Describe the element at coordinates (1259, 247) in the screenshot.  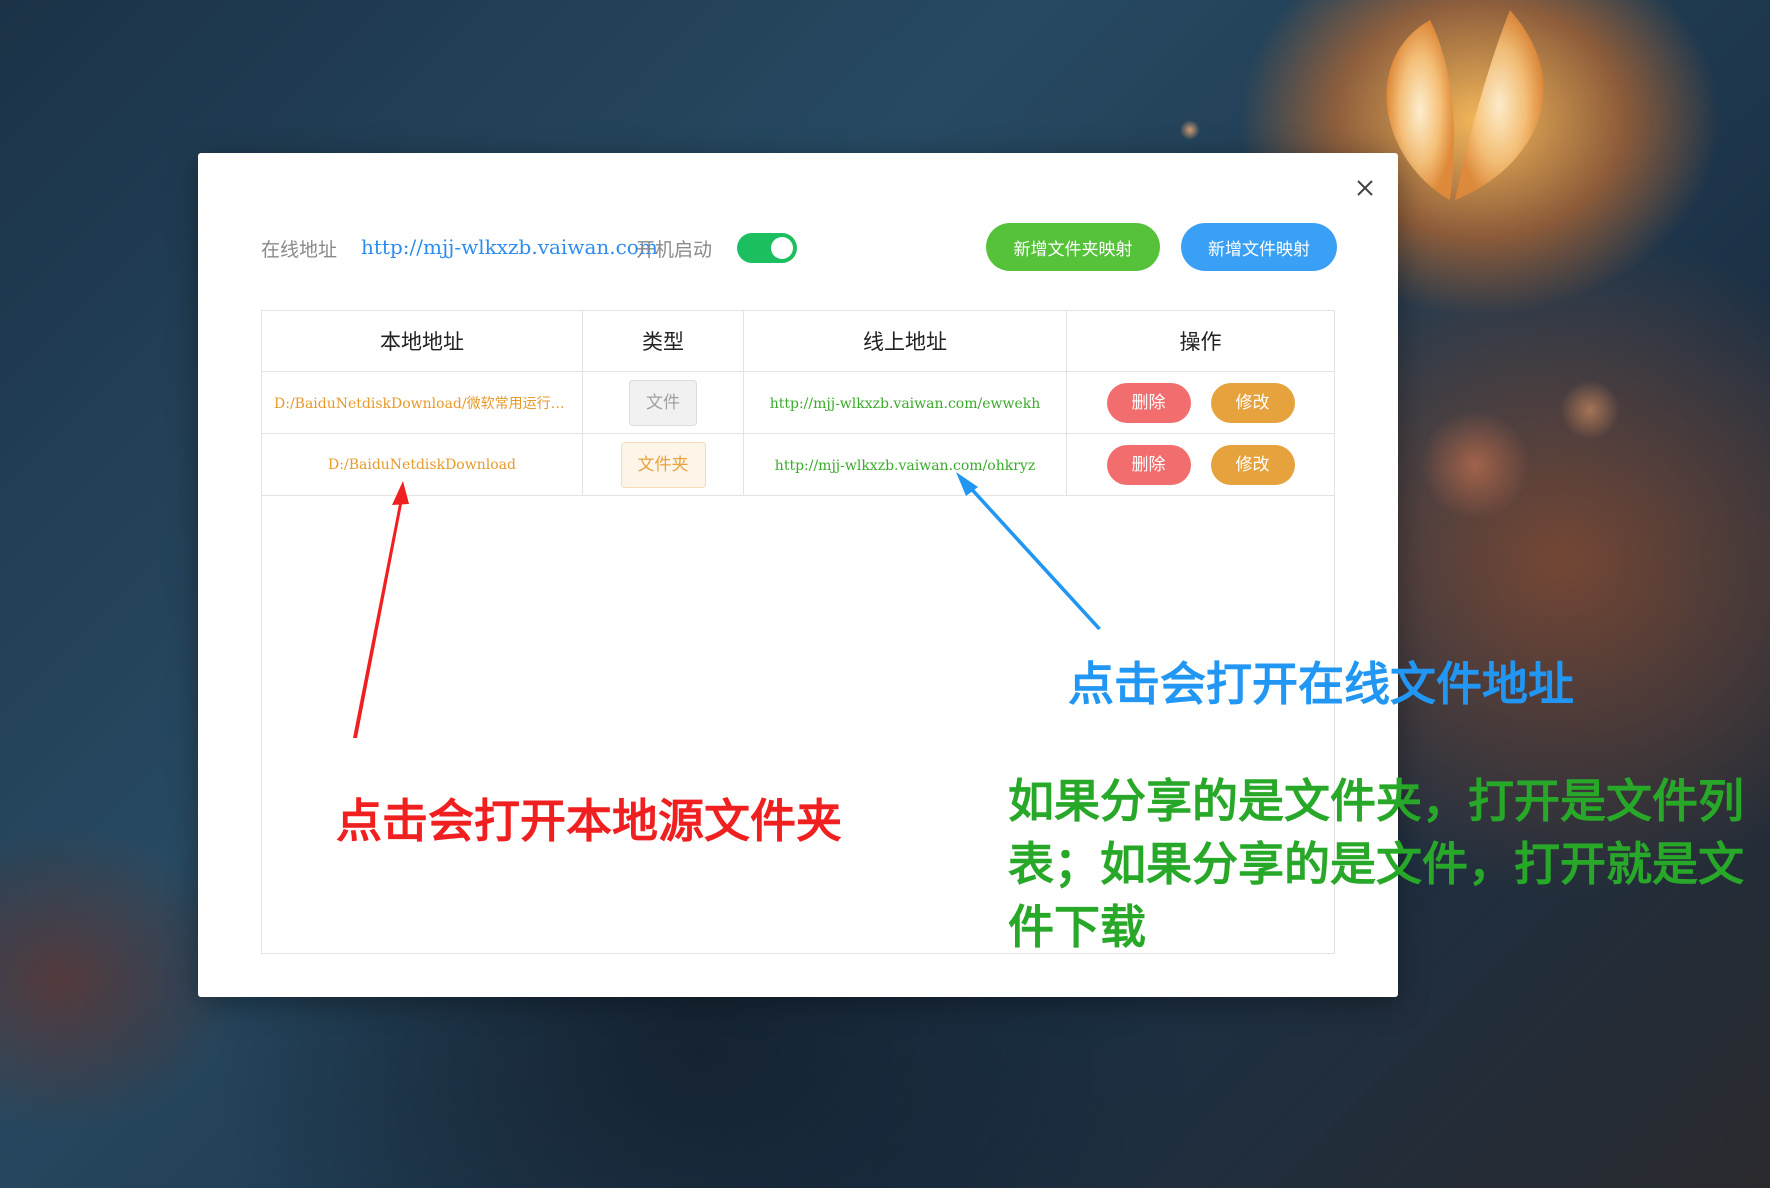
I see `add-file-mapping-button: 新增文件映射` at that location.